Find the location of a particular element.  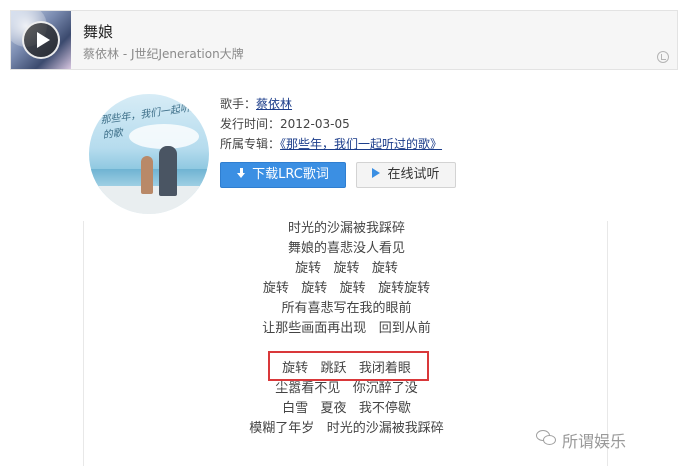

play-triangle-icon is located at coordinates (376, 173).